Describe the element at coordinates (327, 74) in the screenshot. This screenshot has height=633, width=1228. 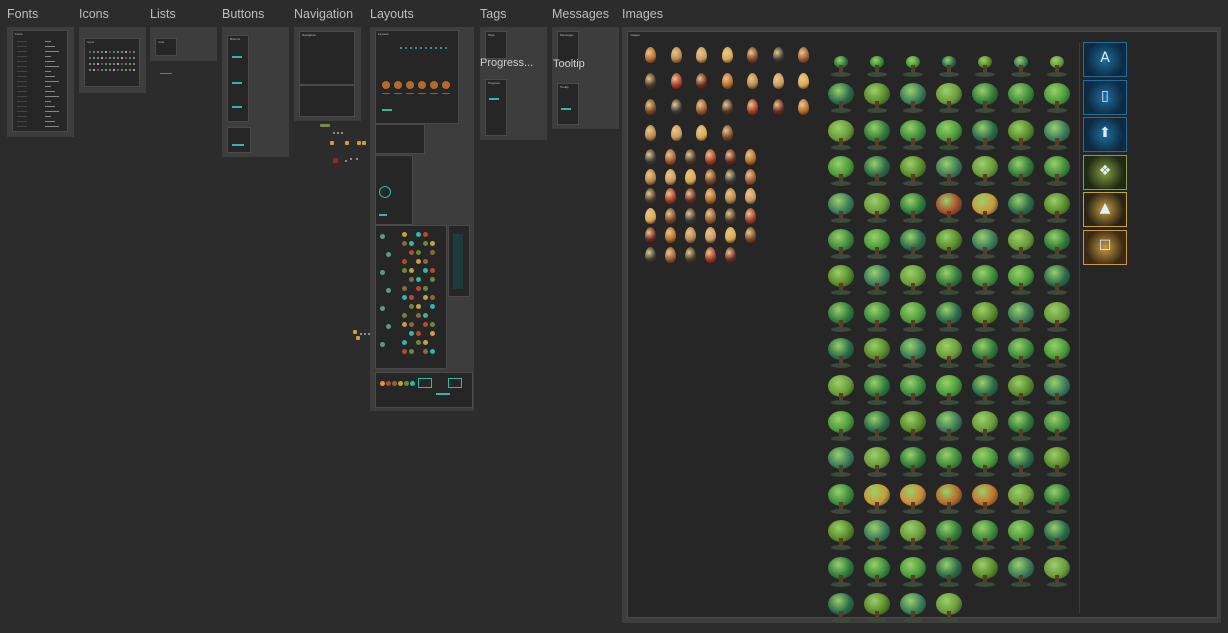
I see `navigation-frame: Navigation` at that location.